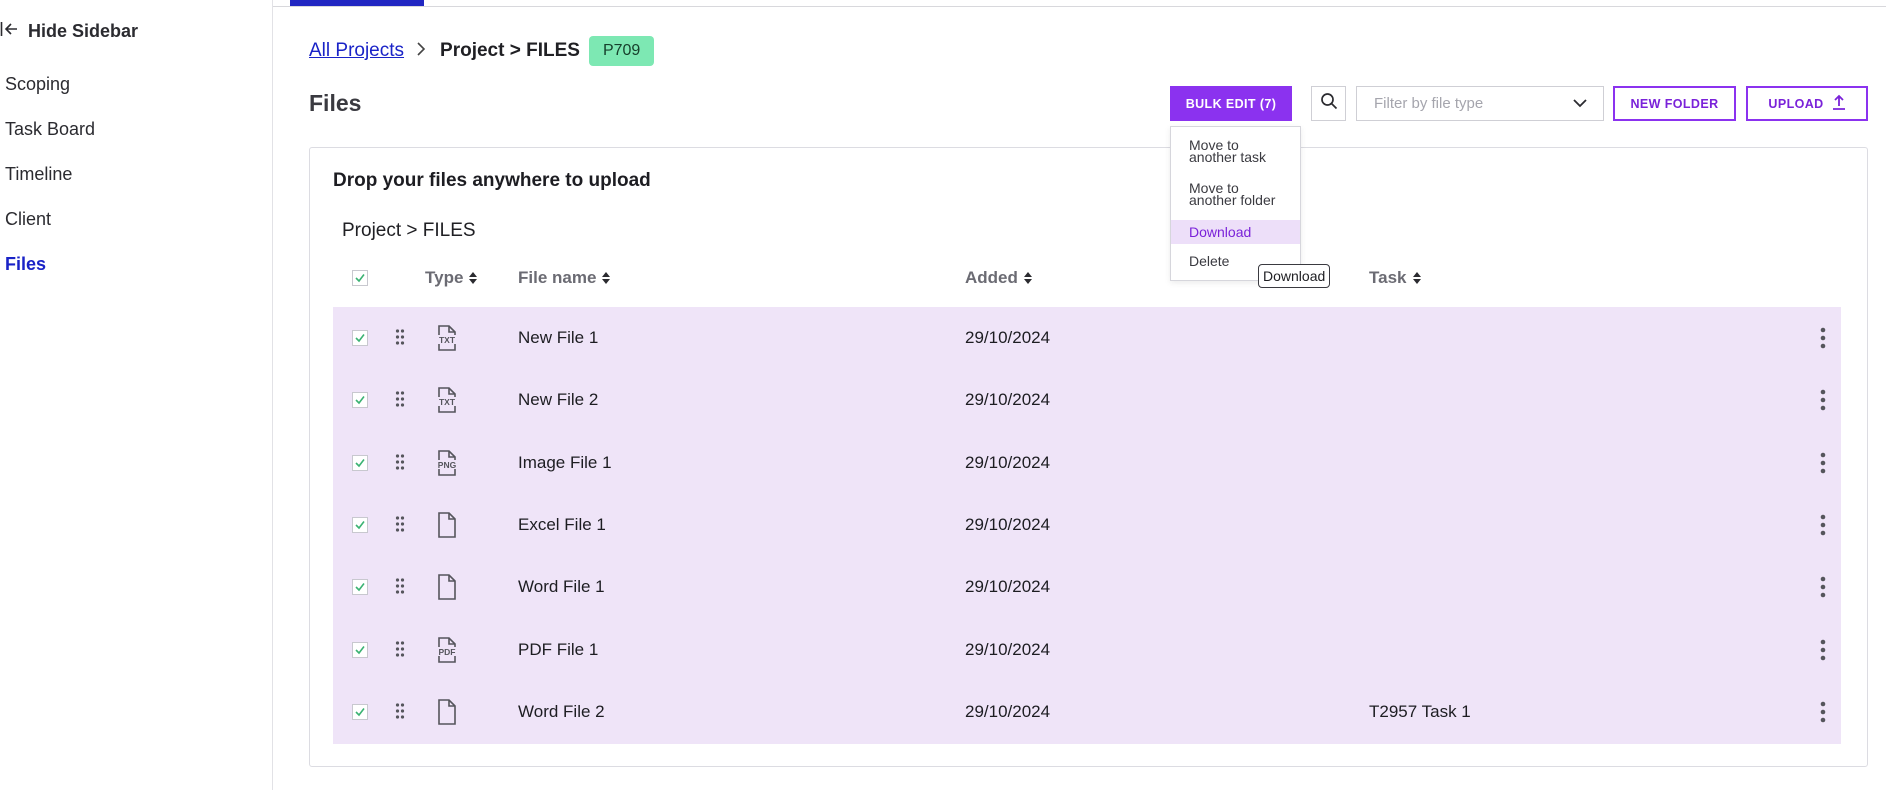 Image resolution: width=1886 pixels, height=790 pixels. I want to click on hide-sidebar-label: Hide Sidebar, so click(83, 31).